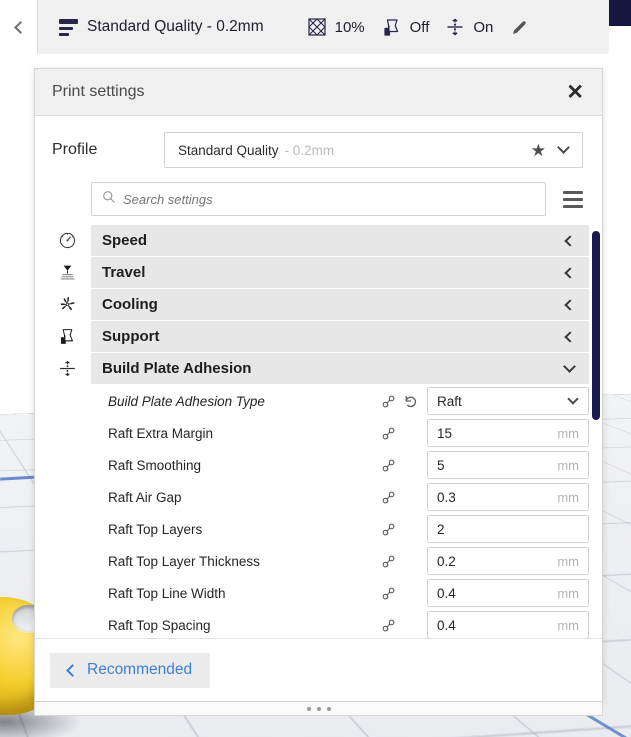 Image resolution: width=631 pixels, height=737 pixels. What do you see at coordinates (340, 433) in the screenshot?
I see `setting-row: Raft Extra Margin 15 mm` at bounding box center [340, 433].